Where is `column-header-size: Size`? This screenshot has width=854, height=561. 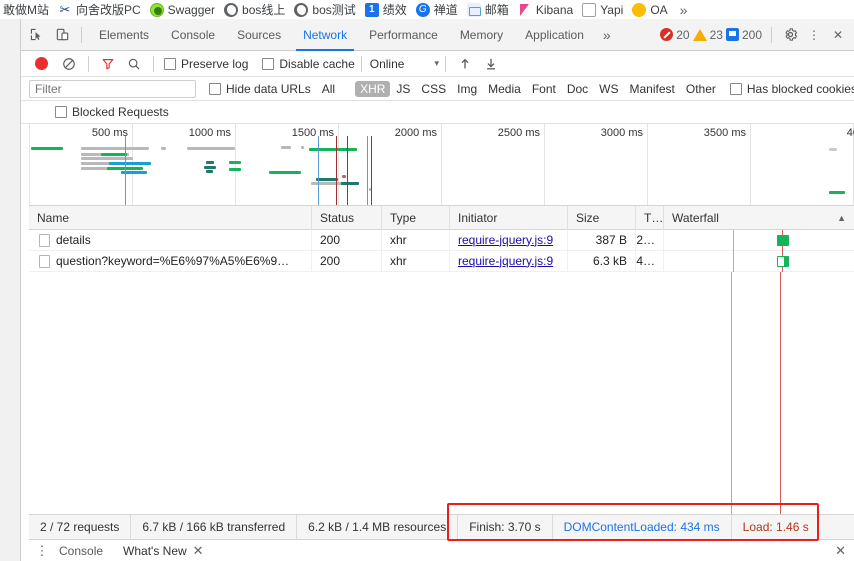
column-header-size: Size is located at coordinates (602, 218).